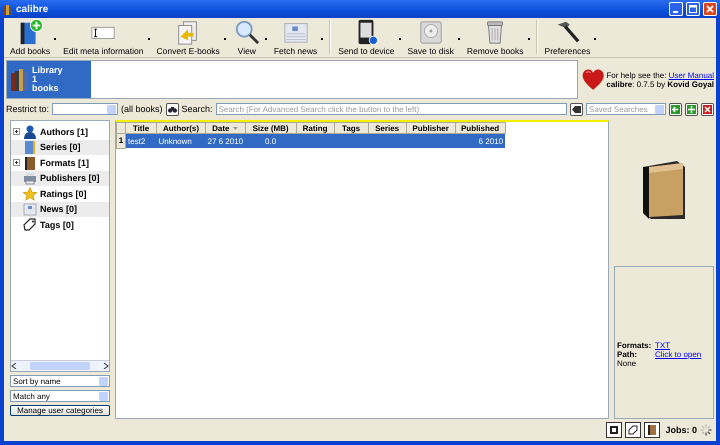 The height and width of the screenshot is (445, 720). I want to click on scrollbar-thumb, so click(60, 366).